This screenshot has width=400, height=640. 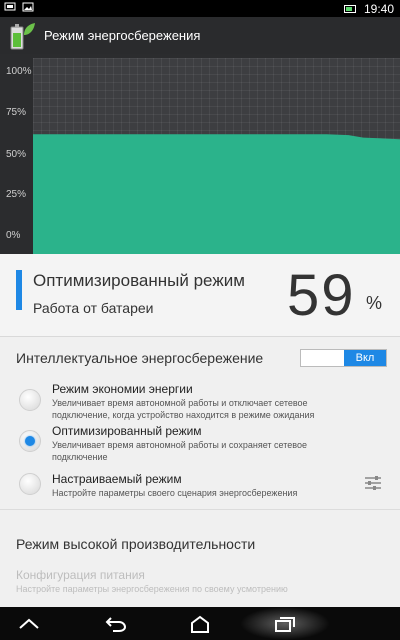 I want to click on power-source: Работа от батареи, so click(x=93, y=308).